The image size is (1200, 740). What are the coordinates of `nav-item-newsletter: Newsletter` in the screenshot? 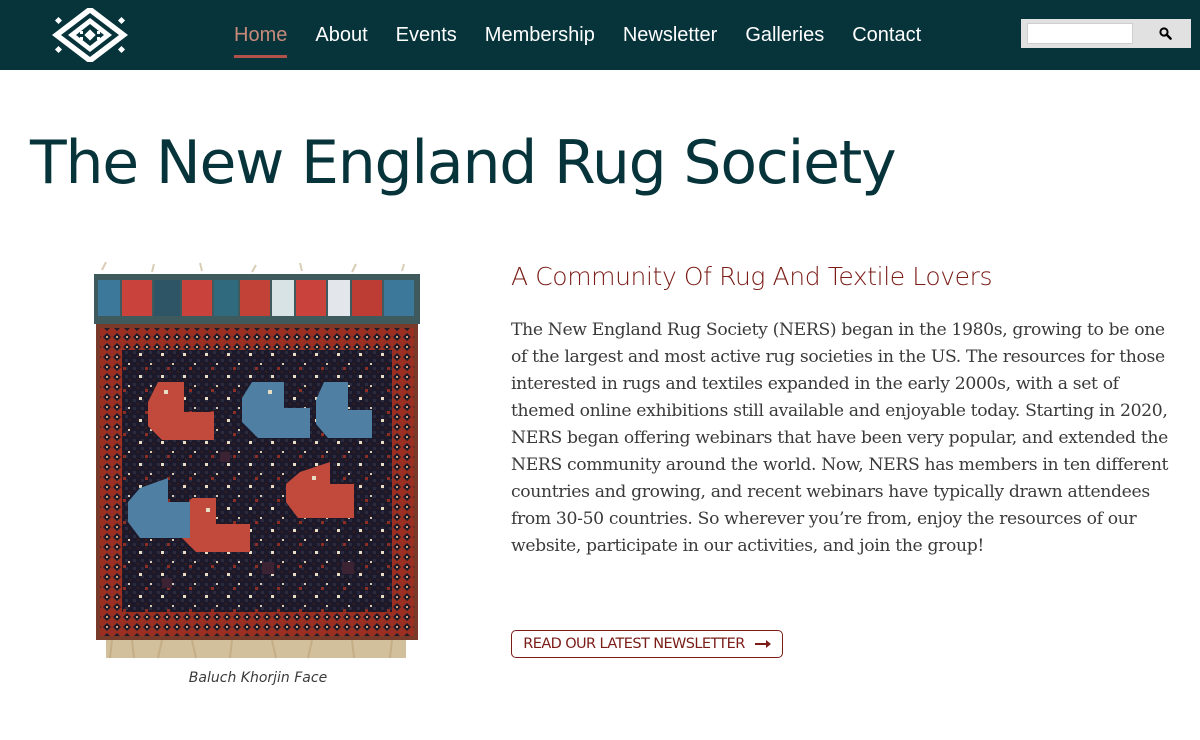 It's located at (670, 35).